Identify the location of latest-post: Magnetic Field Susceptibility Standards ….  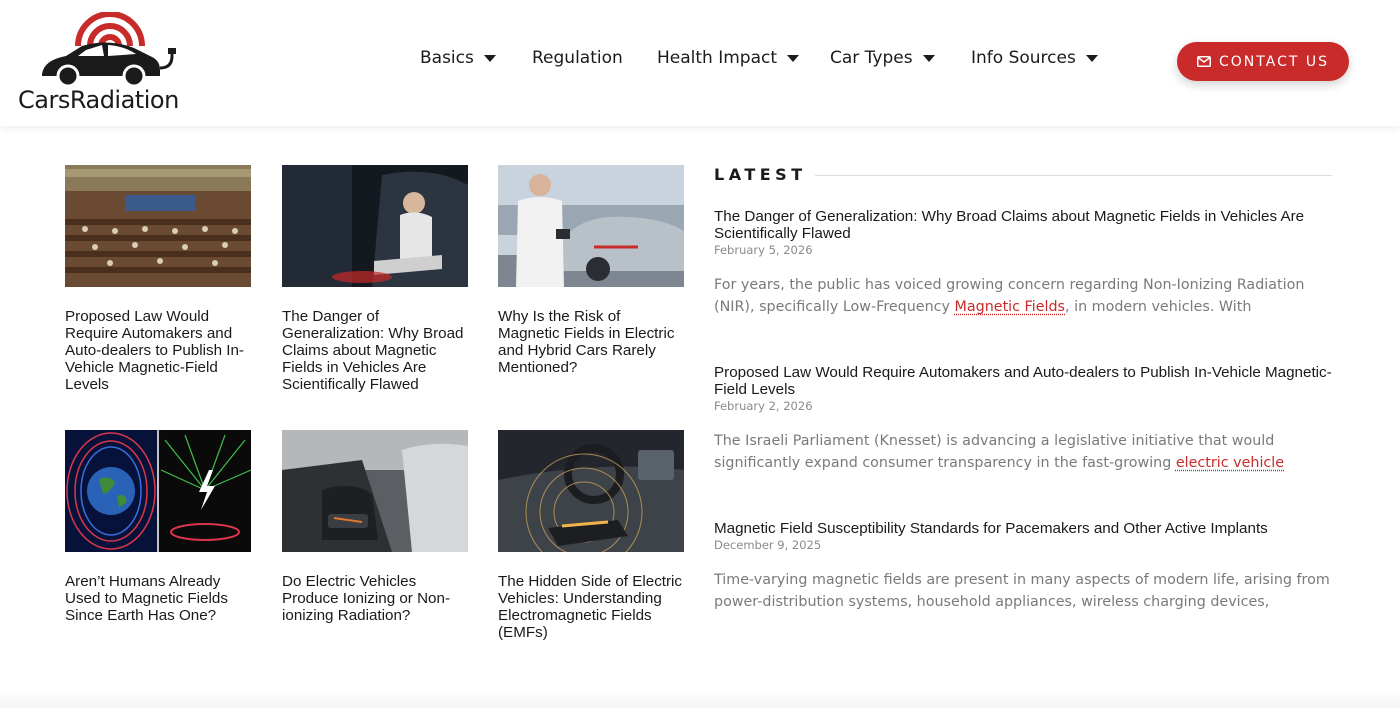
(1024, 566).